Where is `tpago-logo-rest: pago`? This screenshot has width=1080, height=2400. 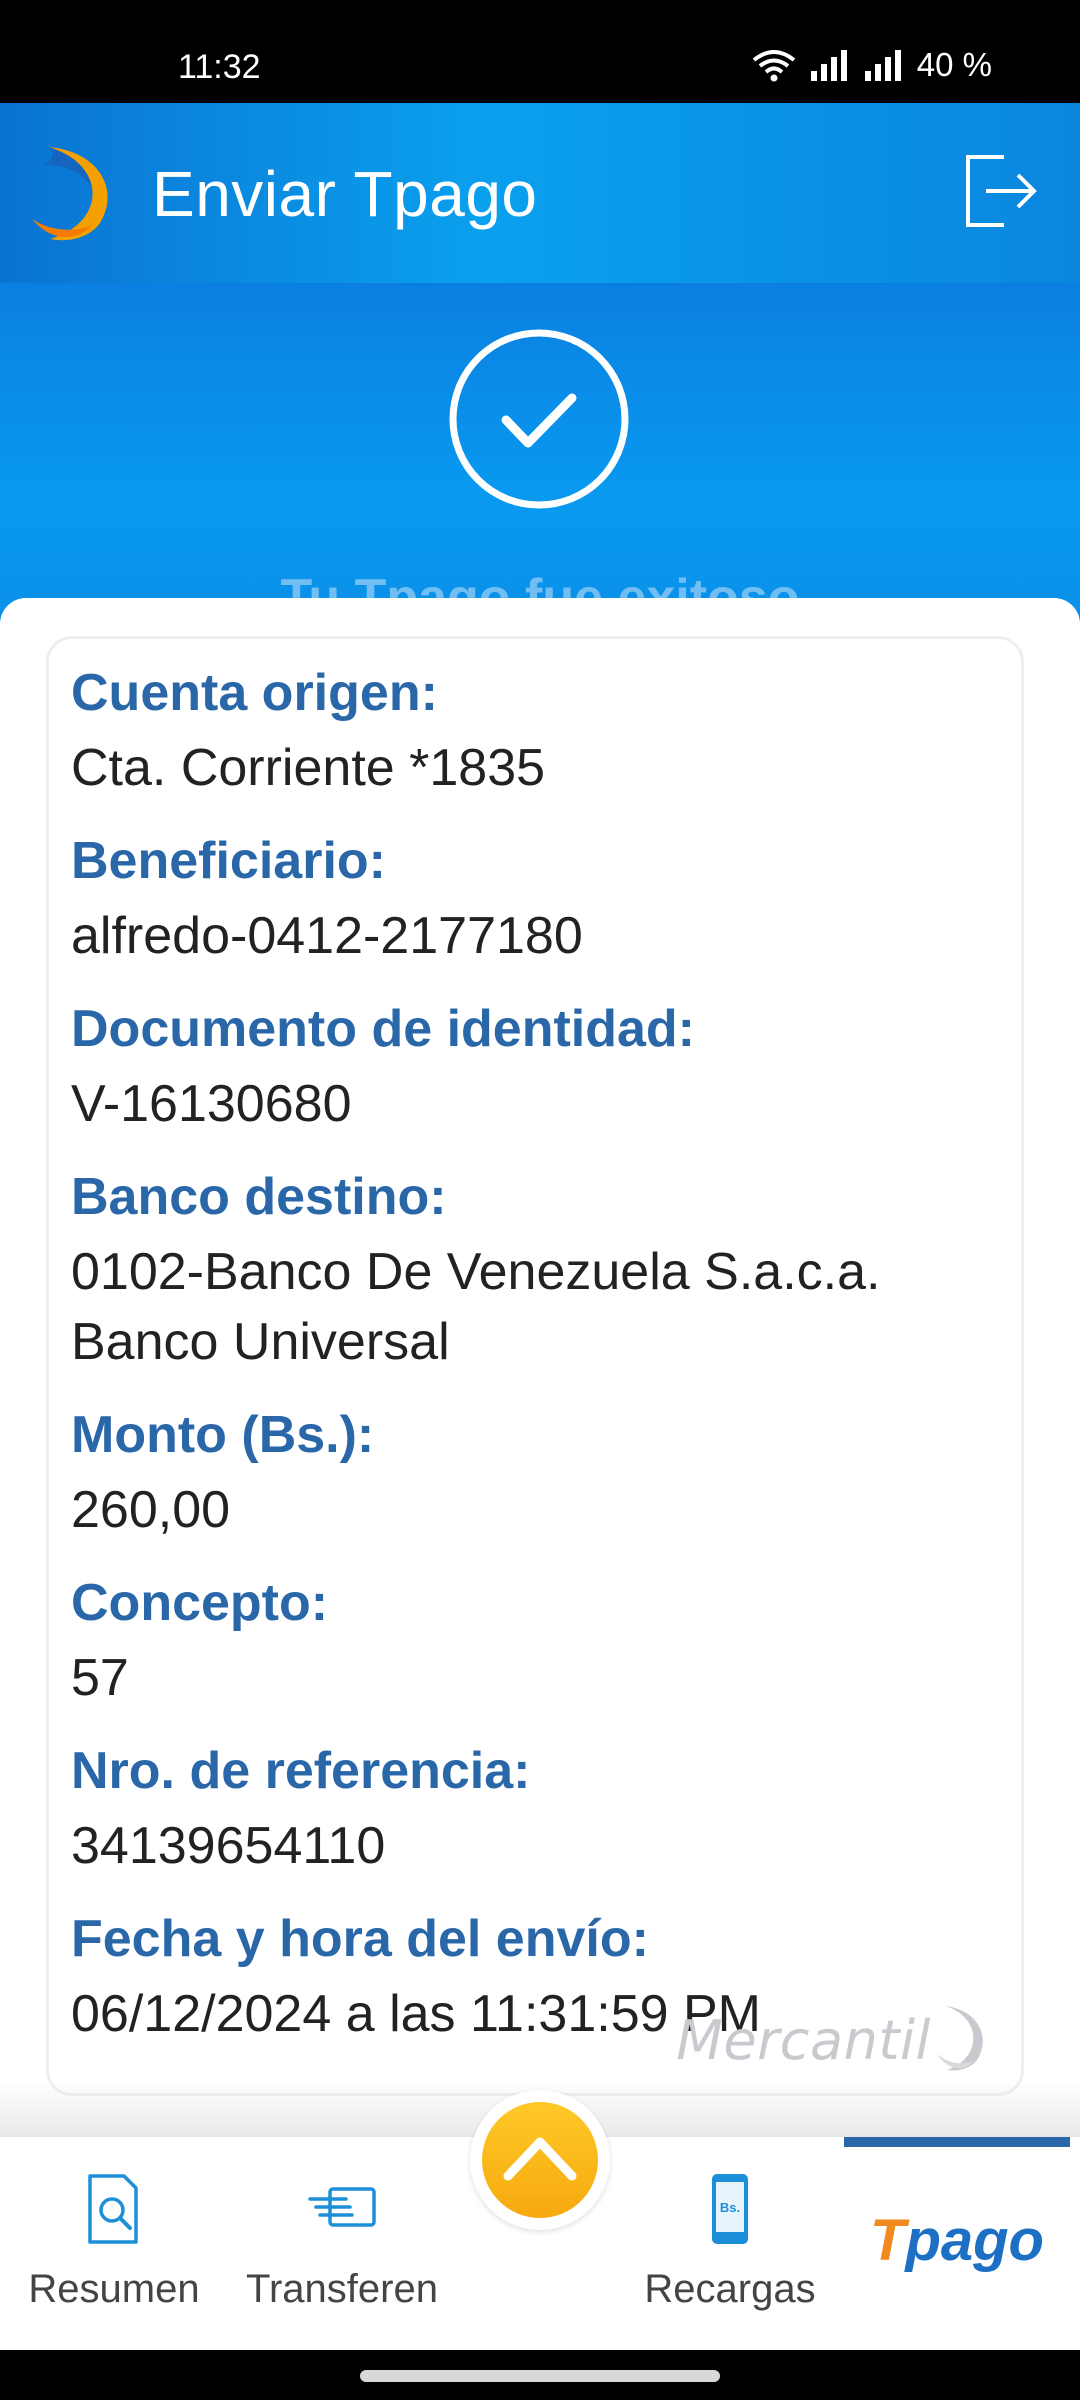 tpago-logo-rest: pago is located at coordinates (974, 2240).